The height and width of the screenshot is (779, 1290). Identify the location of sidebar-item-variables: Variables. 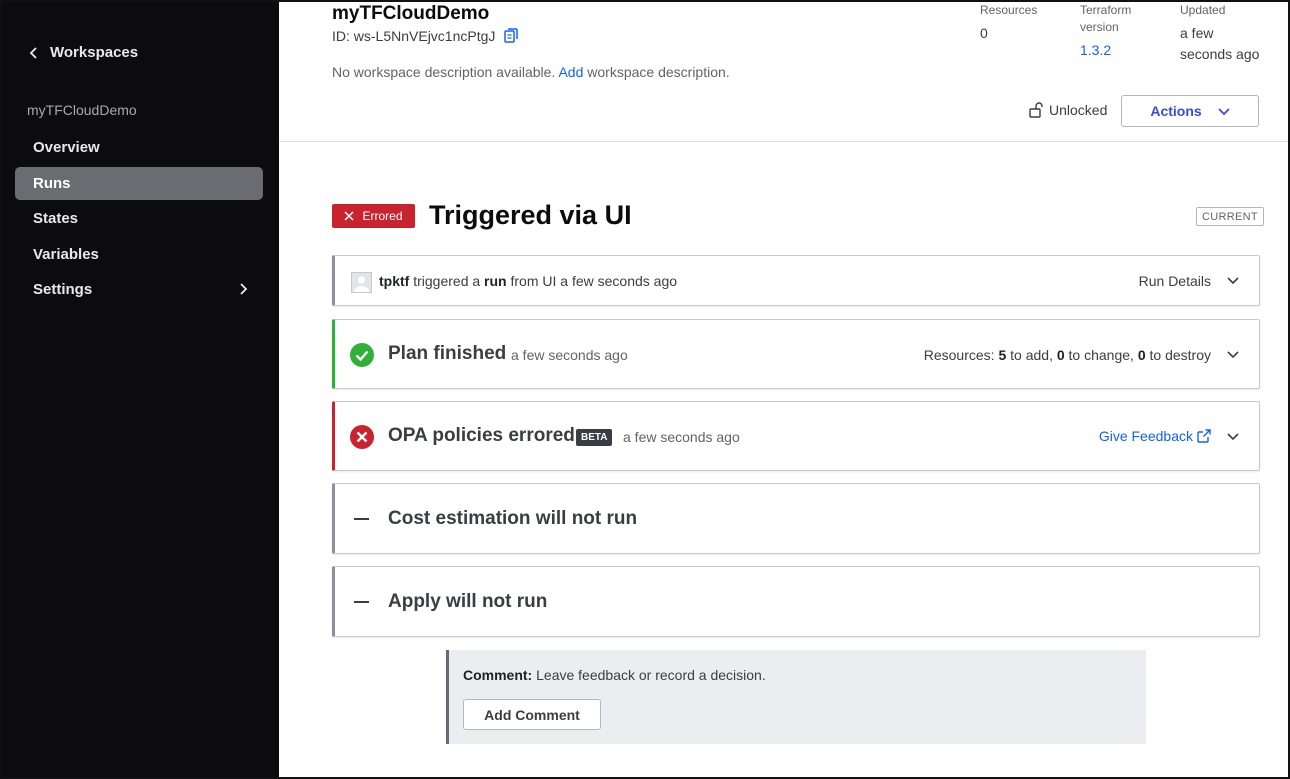
(139, 254).